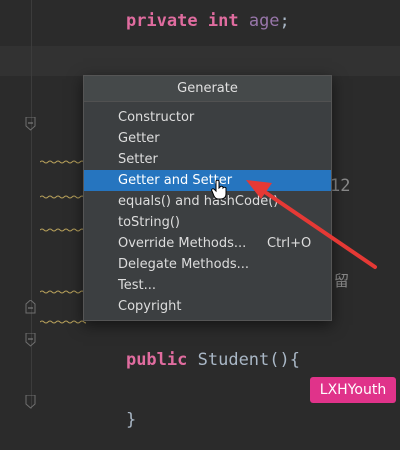  What do you see at coordinates (233, 360) in the screenshot?
I see `class-name: Student` at bounding box center [233, 360].